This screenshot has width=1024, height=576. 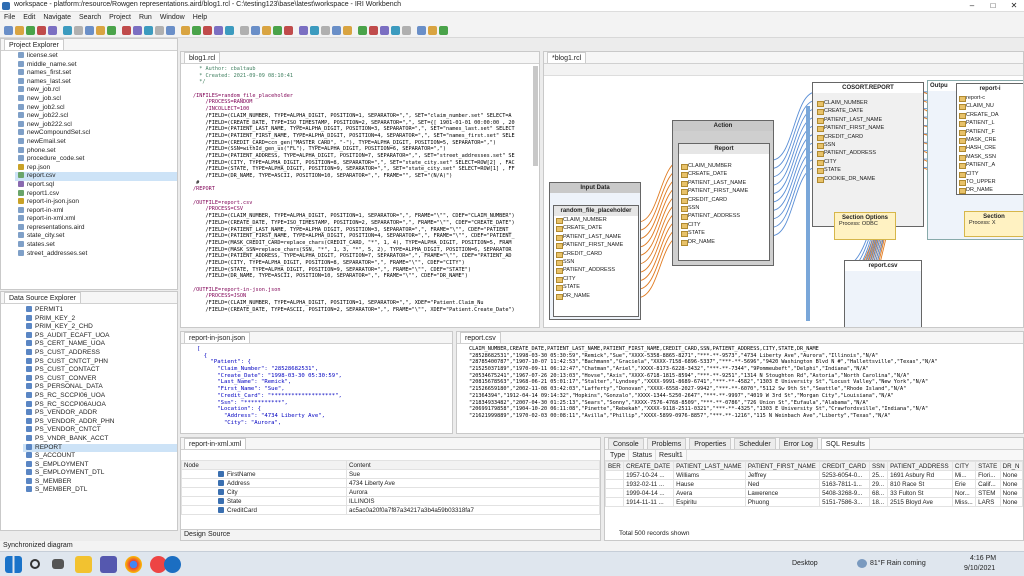 I want to click on data-source-table-item: PS_RC_SCCPI06_UOA, so click(x=100, y=396).